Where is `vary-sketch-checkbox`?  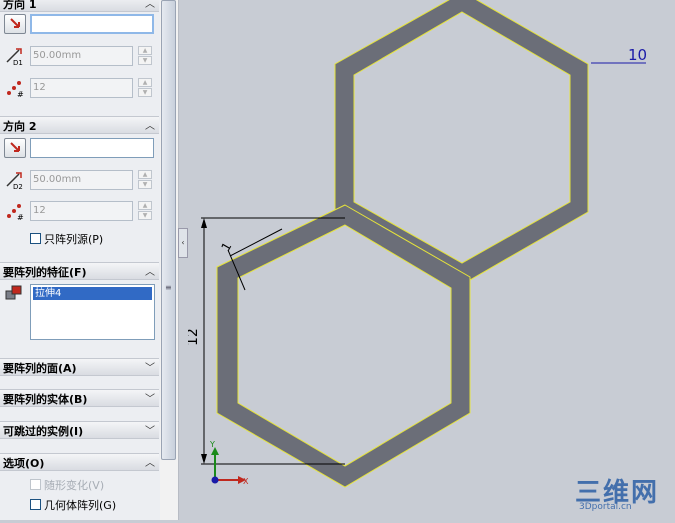
vary-sketch-checkbox is located at coordinates (35, 484).